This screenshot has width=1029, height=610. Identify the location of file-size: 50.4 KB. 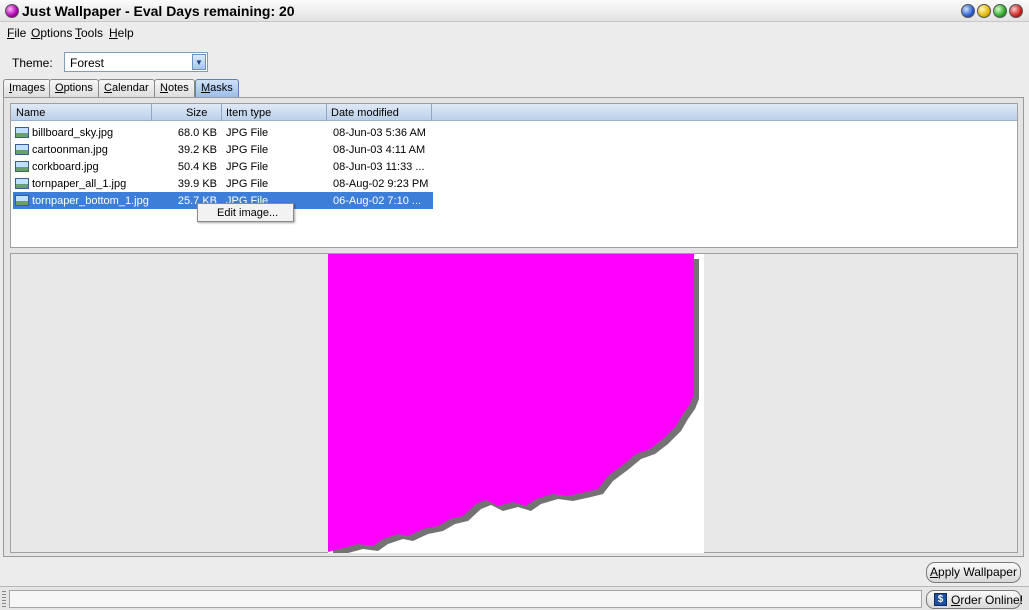
(197, 167).